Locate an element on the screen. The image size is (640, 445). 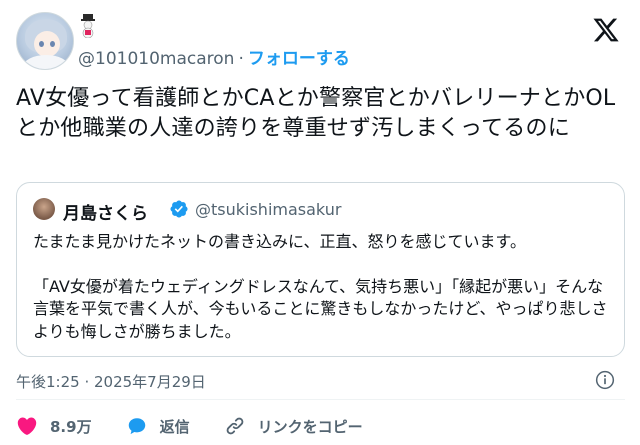
snowman-badge-icon is located at coordinates (88, 26).